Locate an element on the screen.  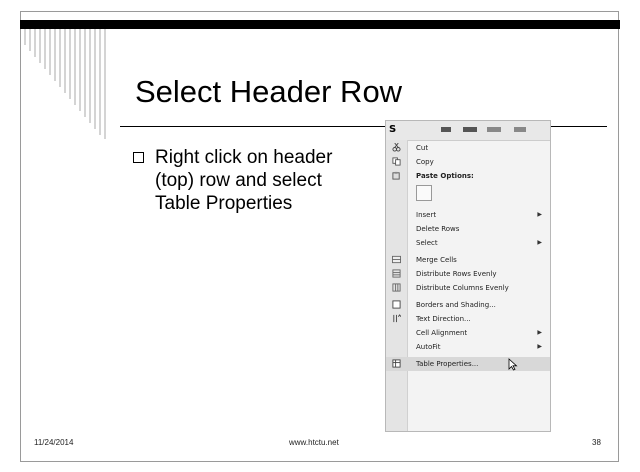
menu-item-cell-alignment: Cell Alignment ▶ is located at coordinates (468, 333).